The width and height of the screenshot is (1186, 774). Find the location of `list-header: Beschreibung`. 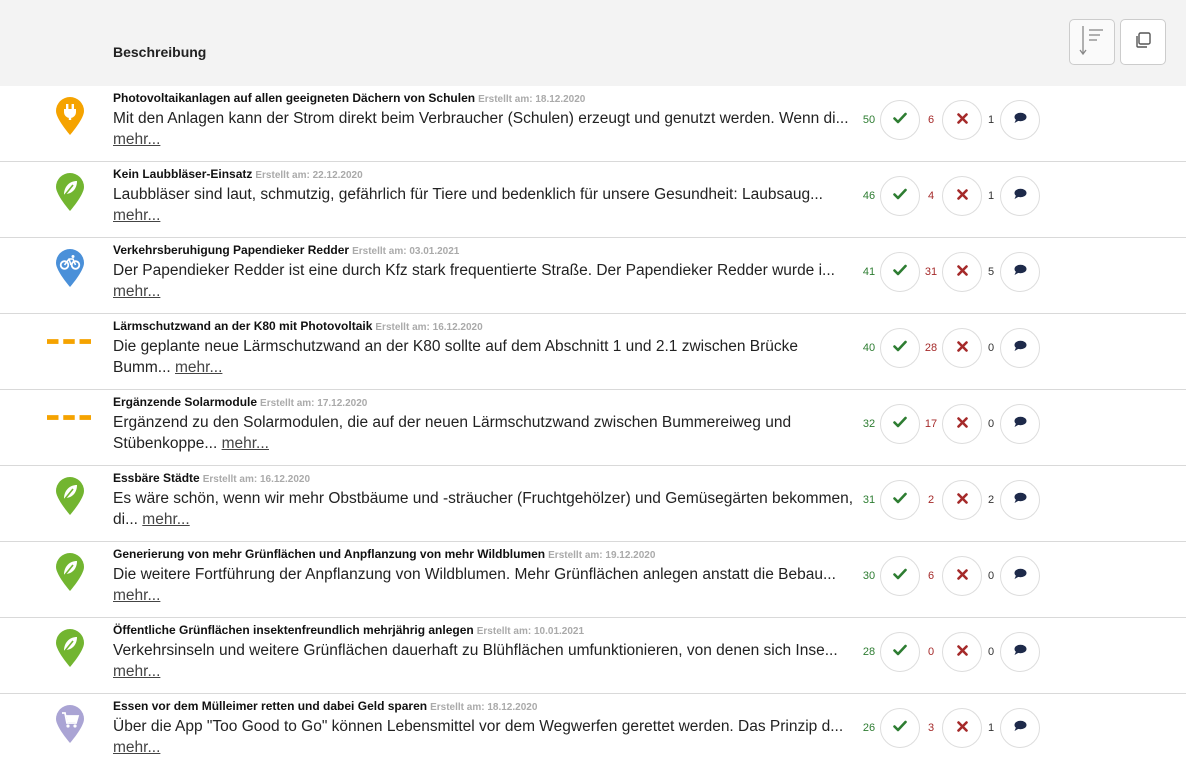

list-header: Beschreibung is located at coordinates (593, 43).